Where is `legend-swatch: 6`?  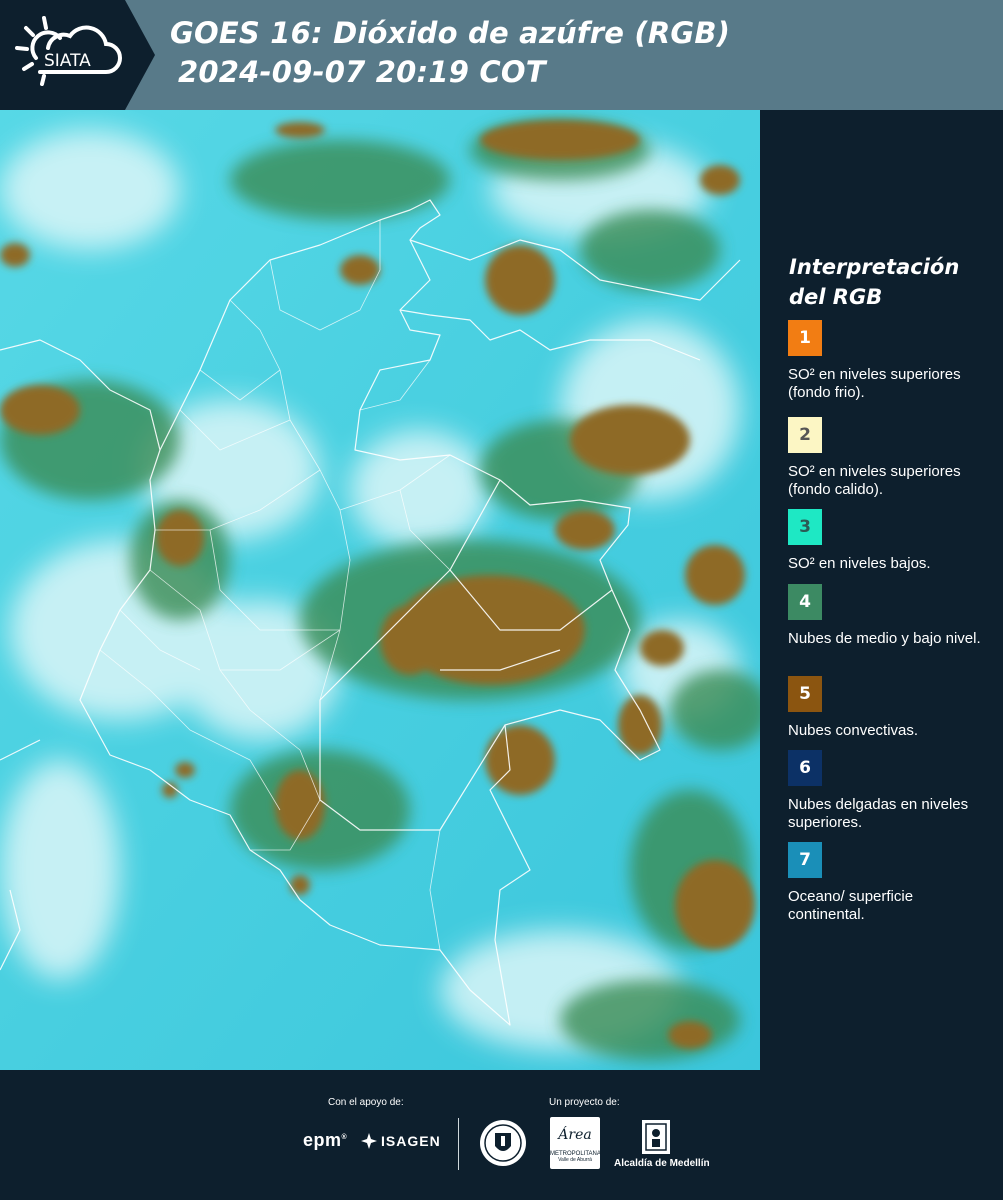
legend-swatch: 6 is located at coordinates (805, 768).